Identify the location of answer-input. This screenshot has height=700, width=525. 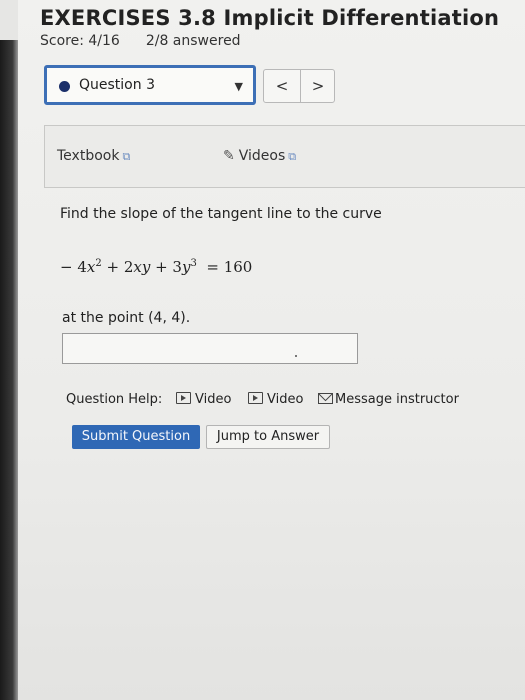
(210, 348).